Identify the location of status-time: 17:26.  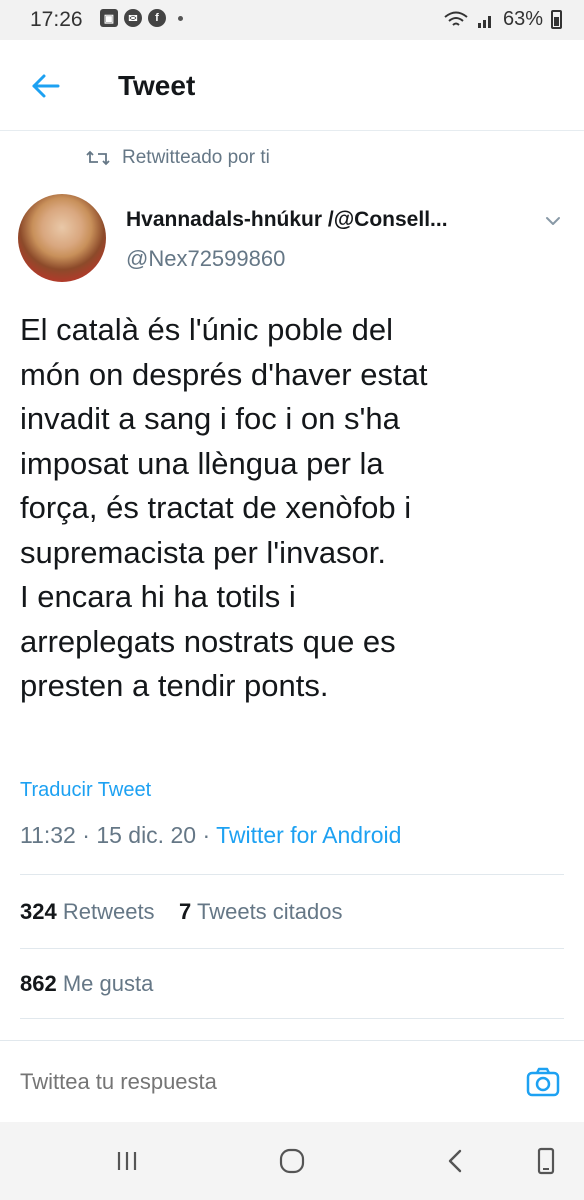
(56, 19).